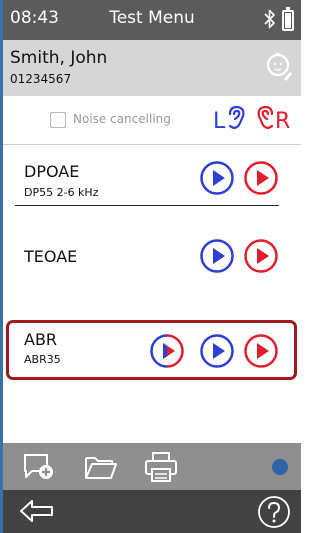 Image resolution: width=320 pixels, height=533 pixels. Describe the element at coordinates (152, 257) in the screenshot. I see `test-row-teoae: TEOAE` at that location.